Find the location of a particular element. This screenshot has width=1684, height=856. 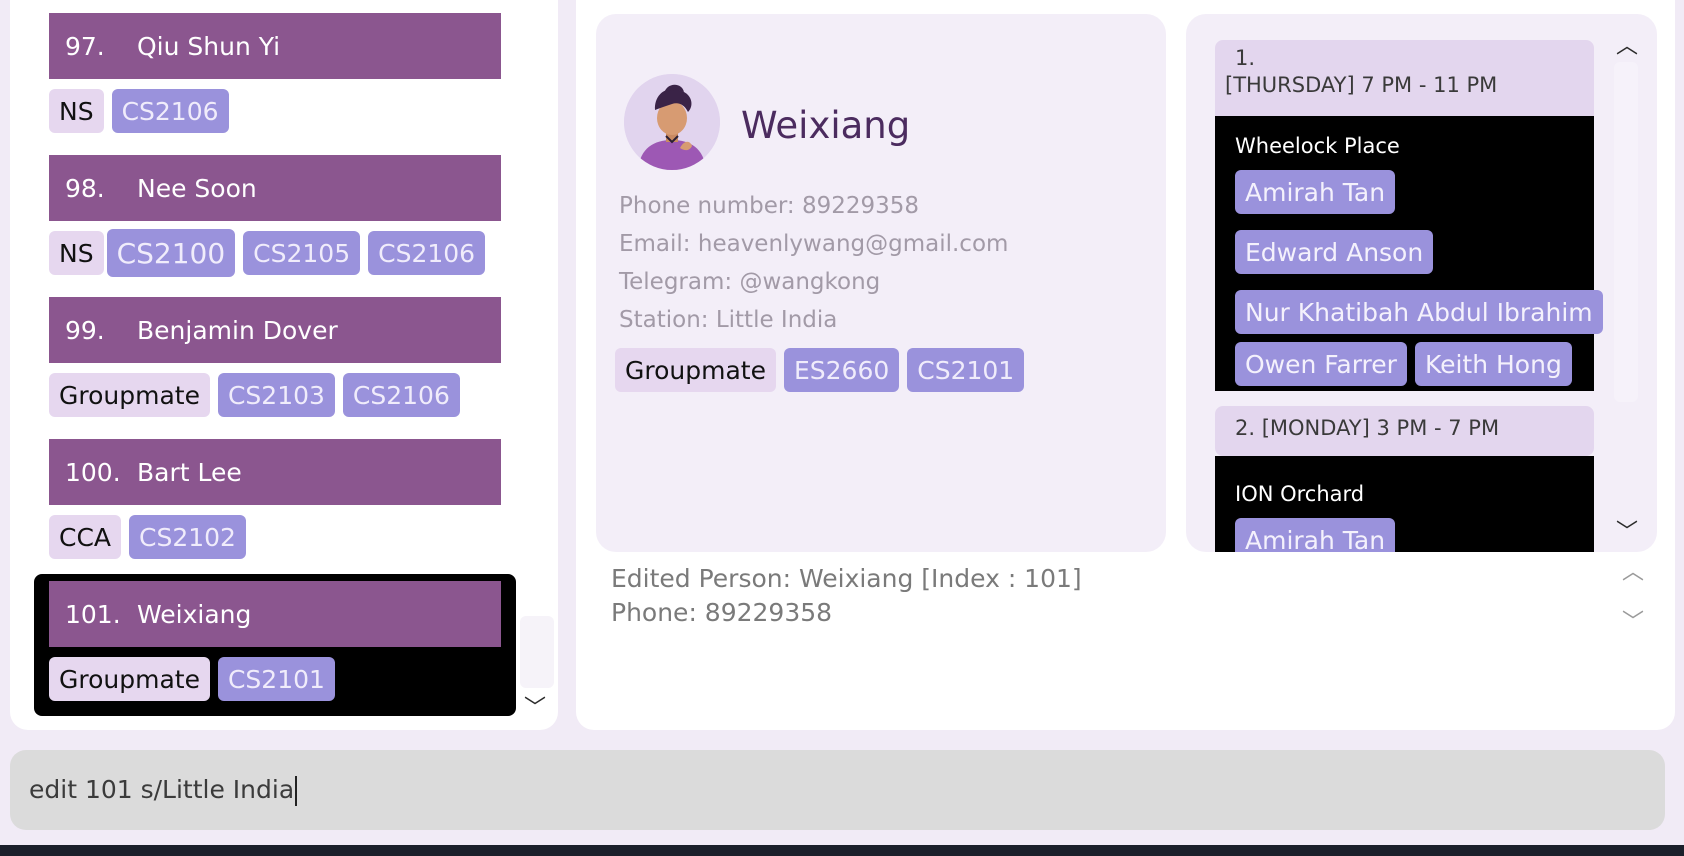

detail-telegram: Telegram: @wangkong is located at coordinates (750, 282).